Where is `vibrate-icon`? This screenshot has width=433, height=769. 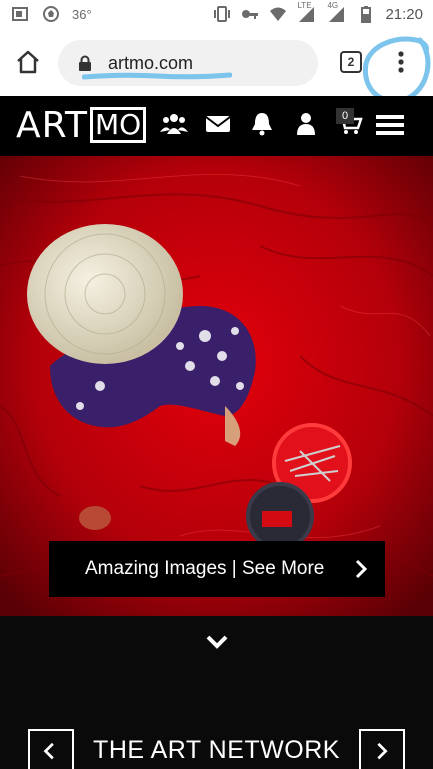 vibrate-icon is located at coordinates (222, 14).